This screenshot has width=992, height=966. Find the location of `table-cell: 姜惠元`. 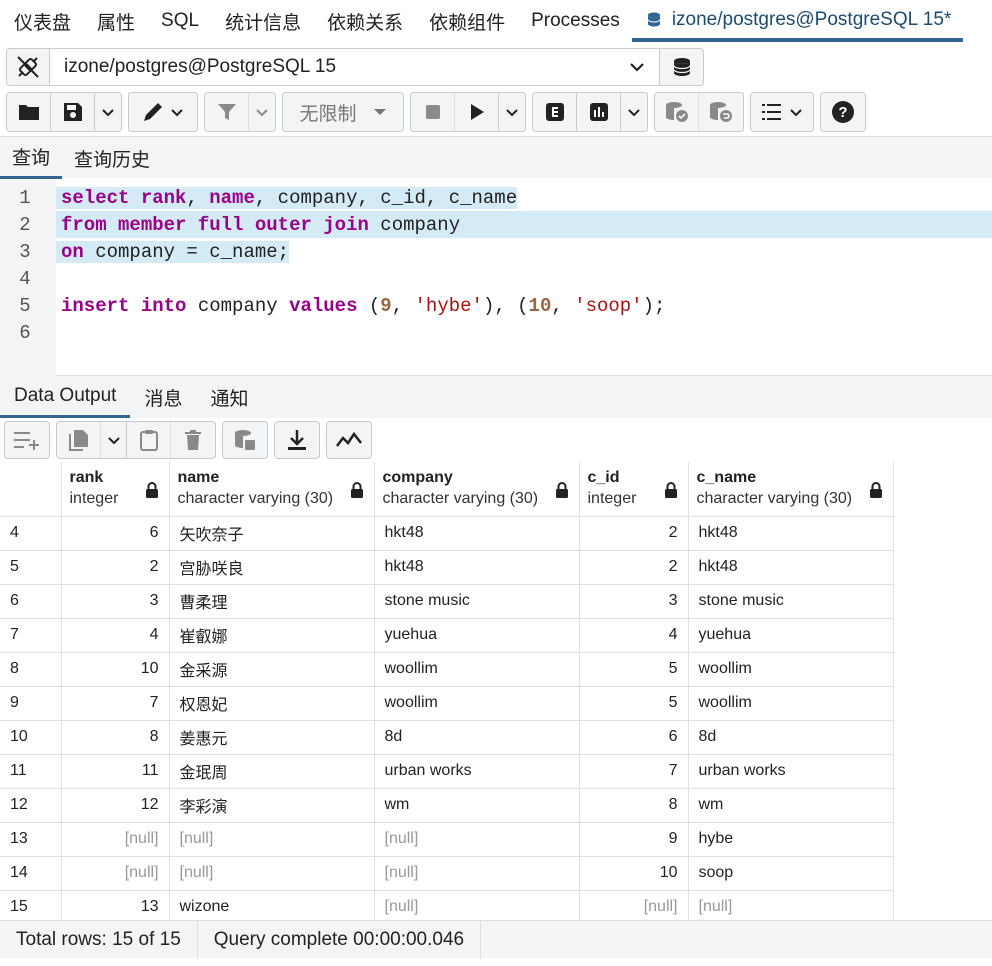

table-cell: 姜惠元 is located at coordinates (272, 737).